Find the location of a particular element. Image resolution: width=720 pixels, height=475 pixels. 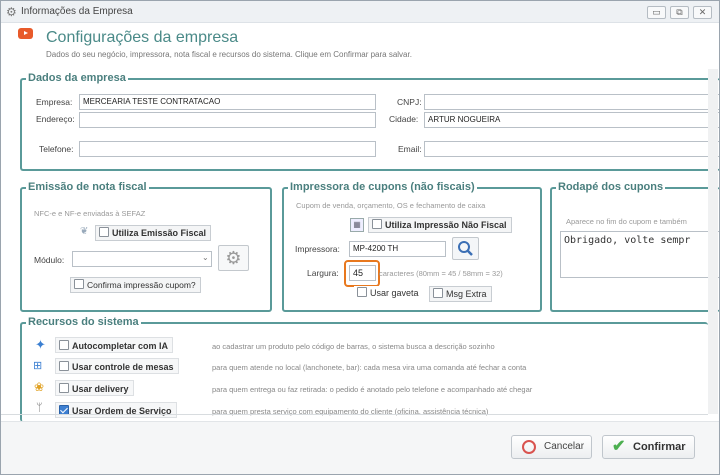

minimize-button: ▭ is located at coordinates (656, 12).